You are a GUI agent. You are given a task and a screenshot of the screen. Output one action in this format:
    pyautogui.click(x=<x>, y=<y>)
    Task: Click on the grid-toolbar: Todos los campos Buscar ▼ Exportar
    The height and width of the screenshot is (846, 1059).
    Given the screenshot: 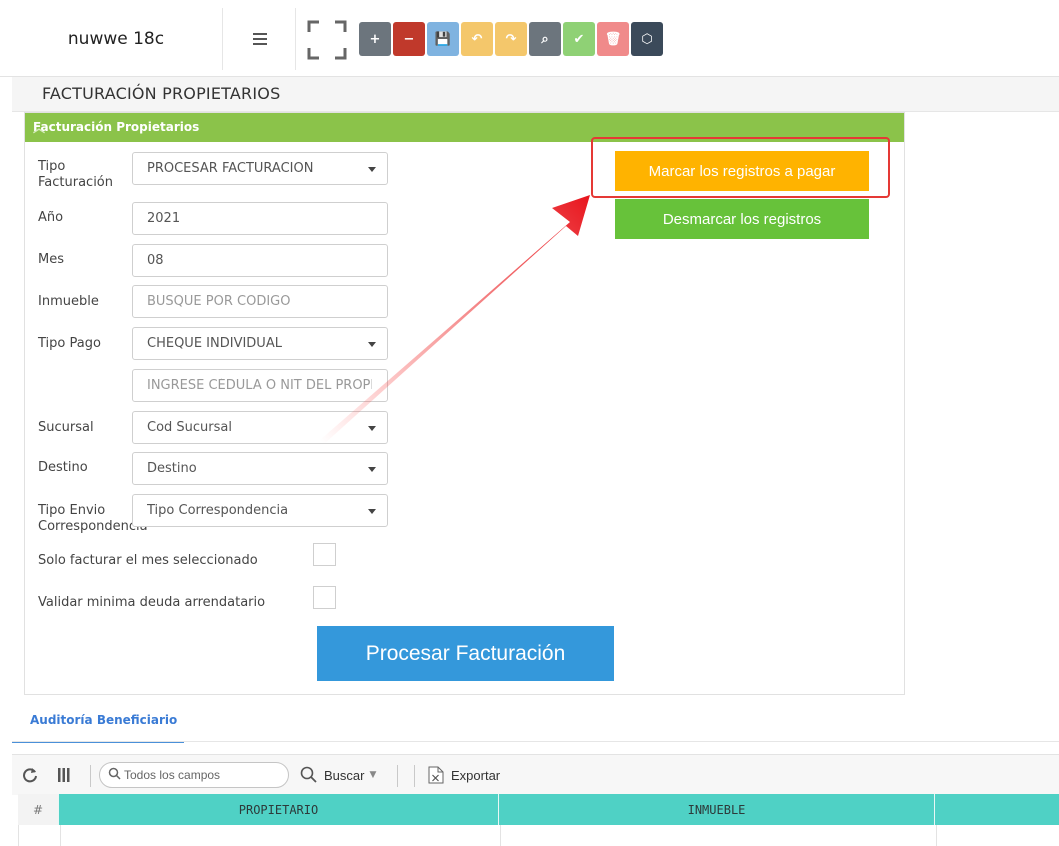 What is the action you would take?
    pyautogui.click(x=535, y=774)
    